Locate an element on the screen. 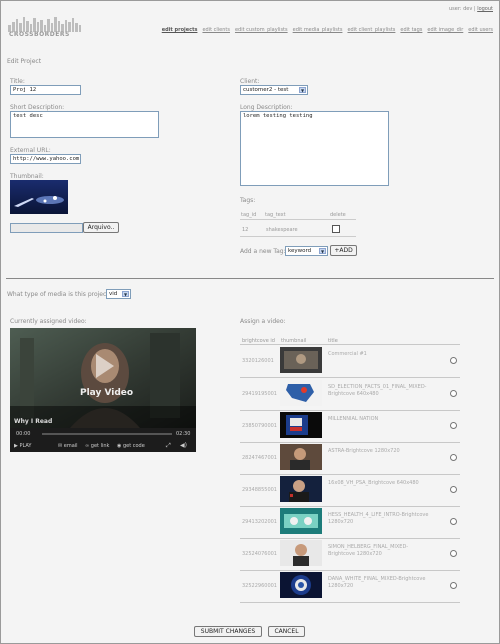 This screenshot has width=500, height=644. email-button: ✉ email is located at coordinates (68, 446).